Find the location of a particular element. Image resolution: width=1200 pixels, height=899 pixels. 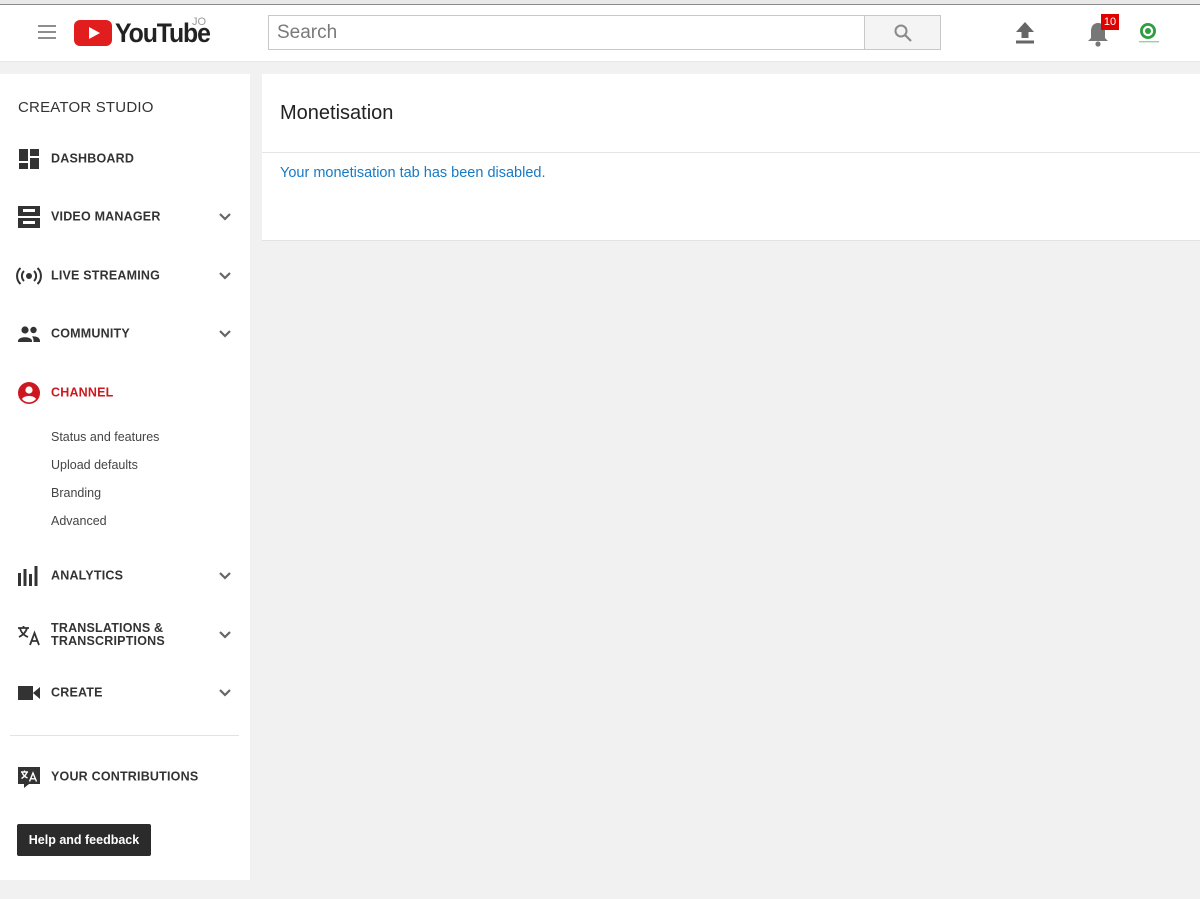

sidebar-item-label: LIVE STREAMING is located at coordinates (106, 275).